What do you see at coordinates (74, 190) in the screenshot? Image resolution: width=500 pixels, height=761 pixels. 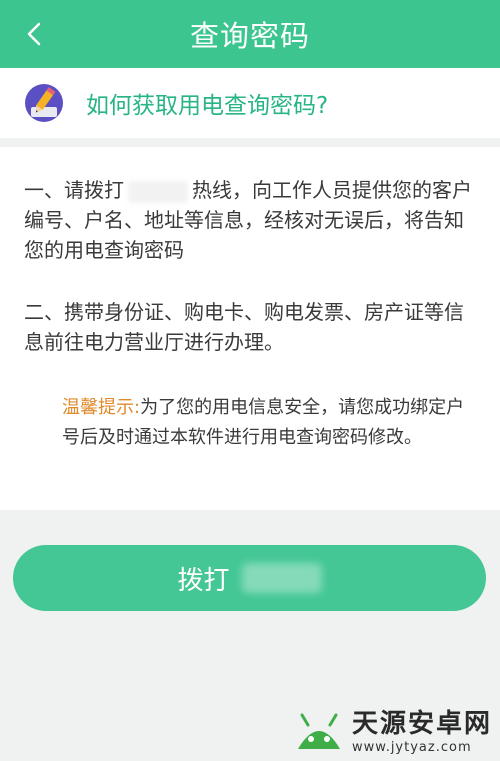 I see `step-1-text-start: 一、请拨打` at bounding box center [74, 190].